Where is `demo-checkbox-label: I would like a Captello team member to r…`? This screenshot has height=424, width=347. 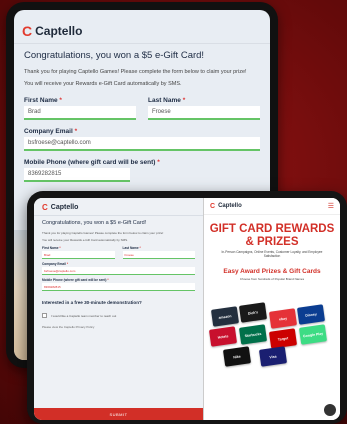 demo-checkbox-label: I would like a Captello team member to r… is located at coordinates (84, 315).